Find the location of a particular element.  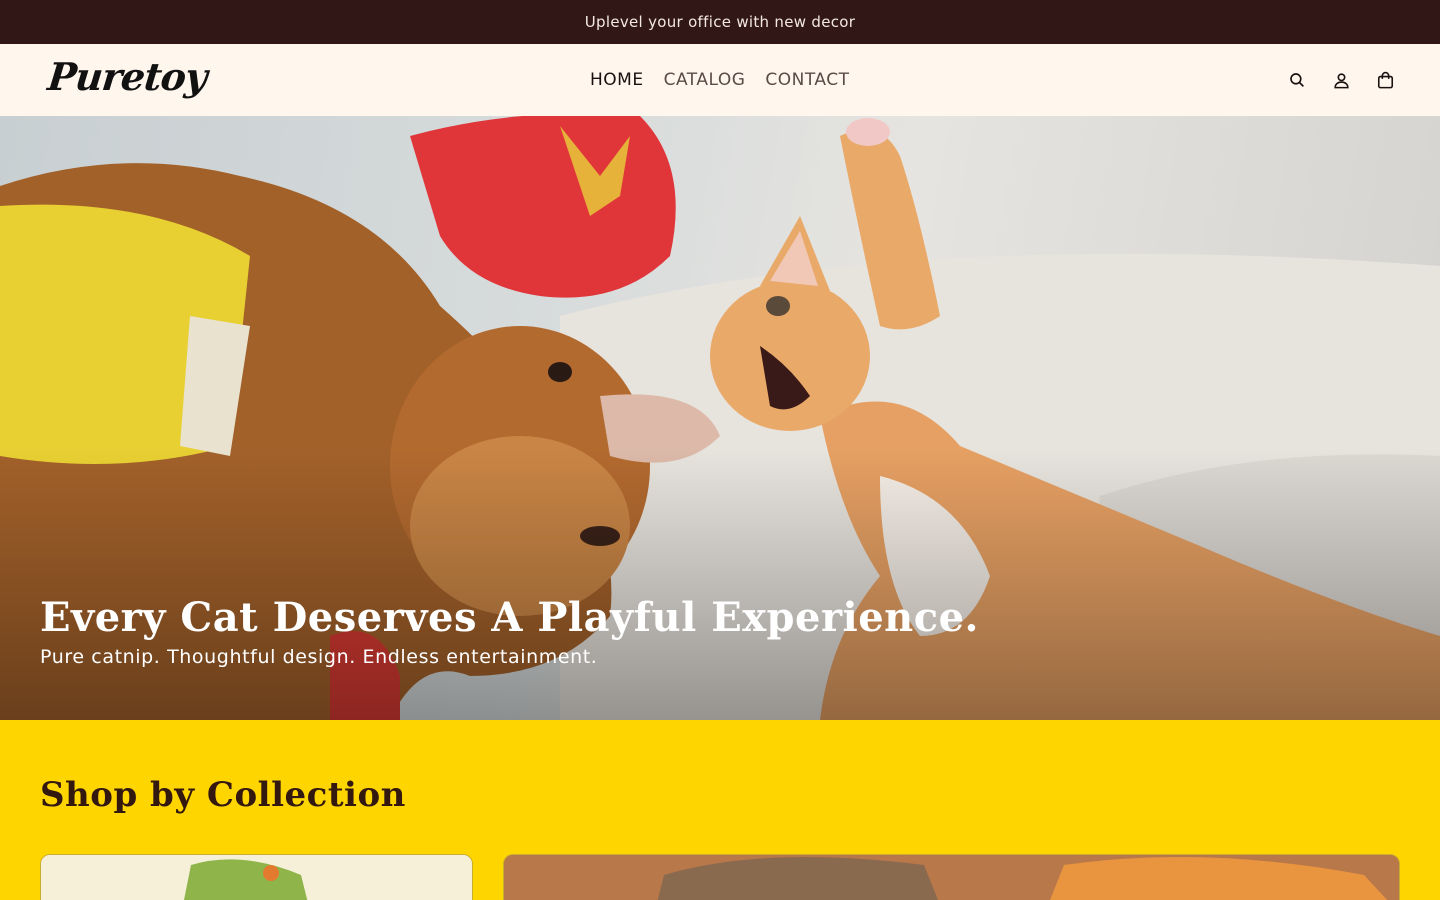

search-button is located at coordinates (1297, 80).